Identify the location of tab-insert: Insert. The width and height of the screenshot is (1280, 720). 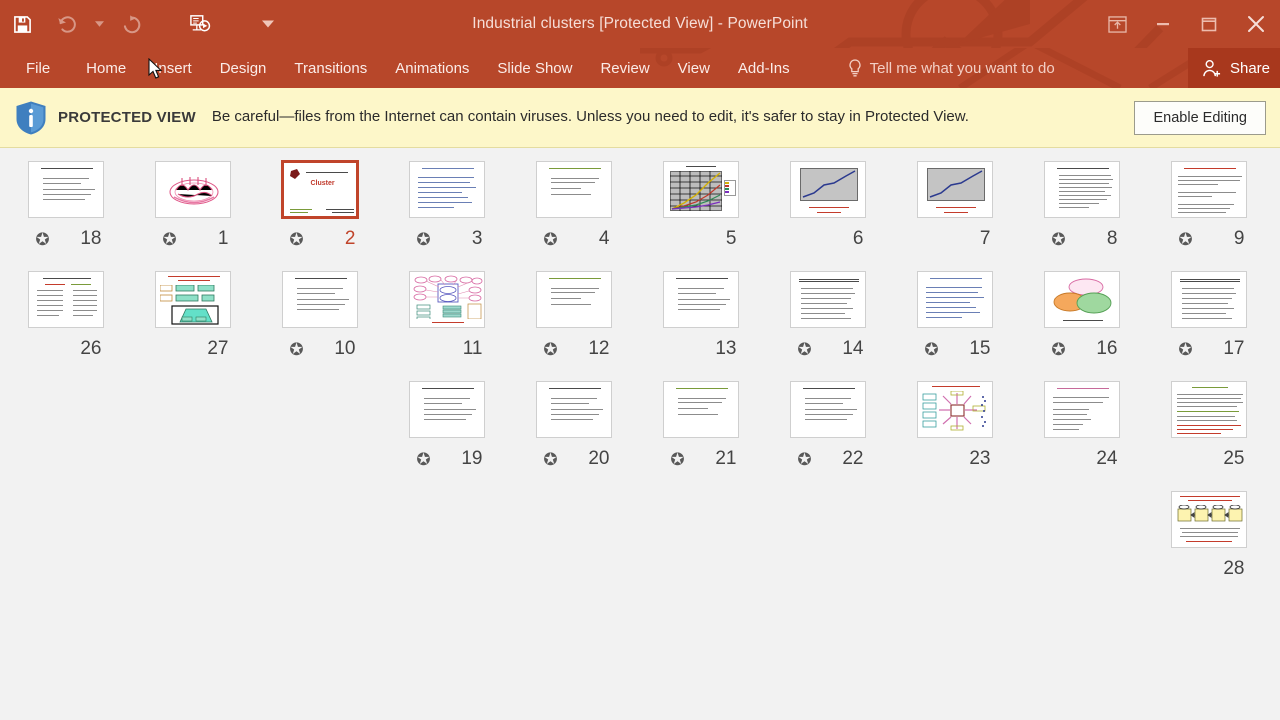
(173, 68).